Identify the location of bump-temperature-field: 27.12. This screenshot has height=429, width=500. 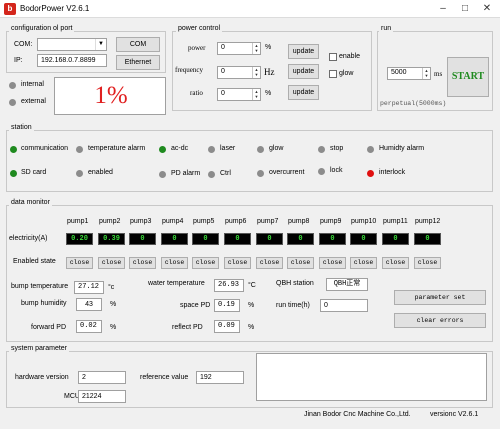
(89, 287).